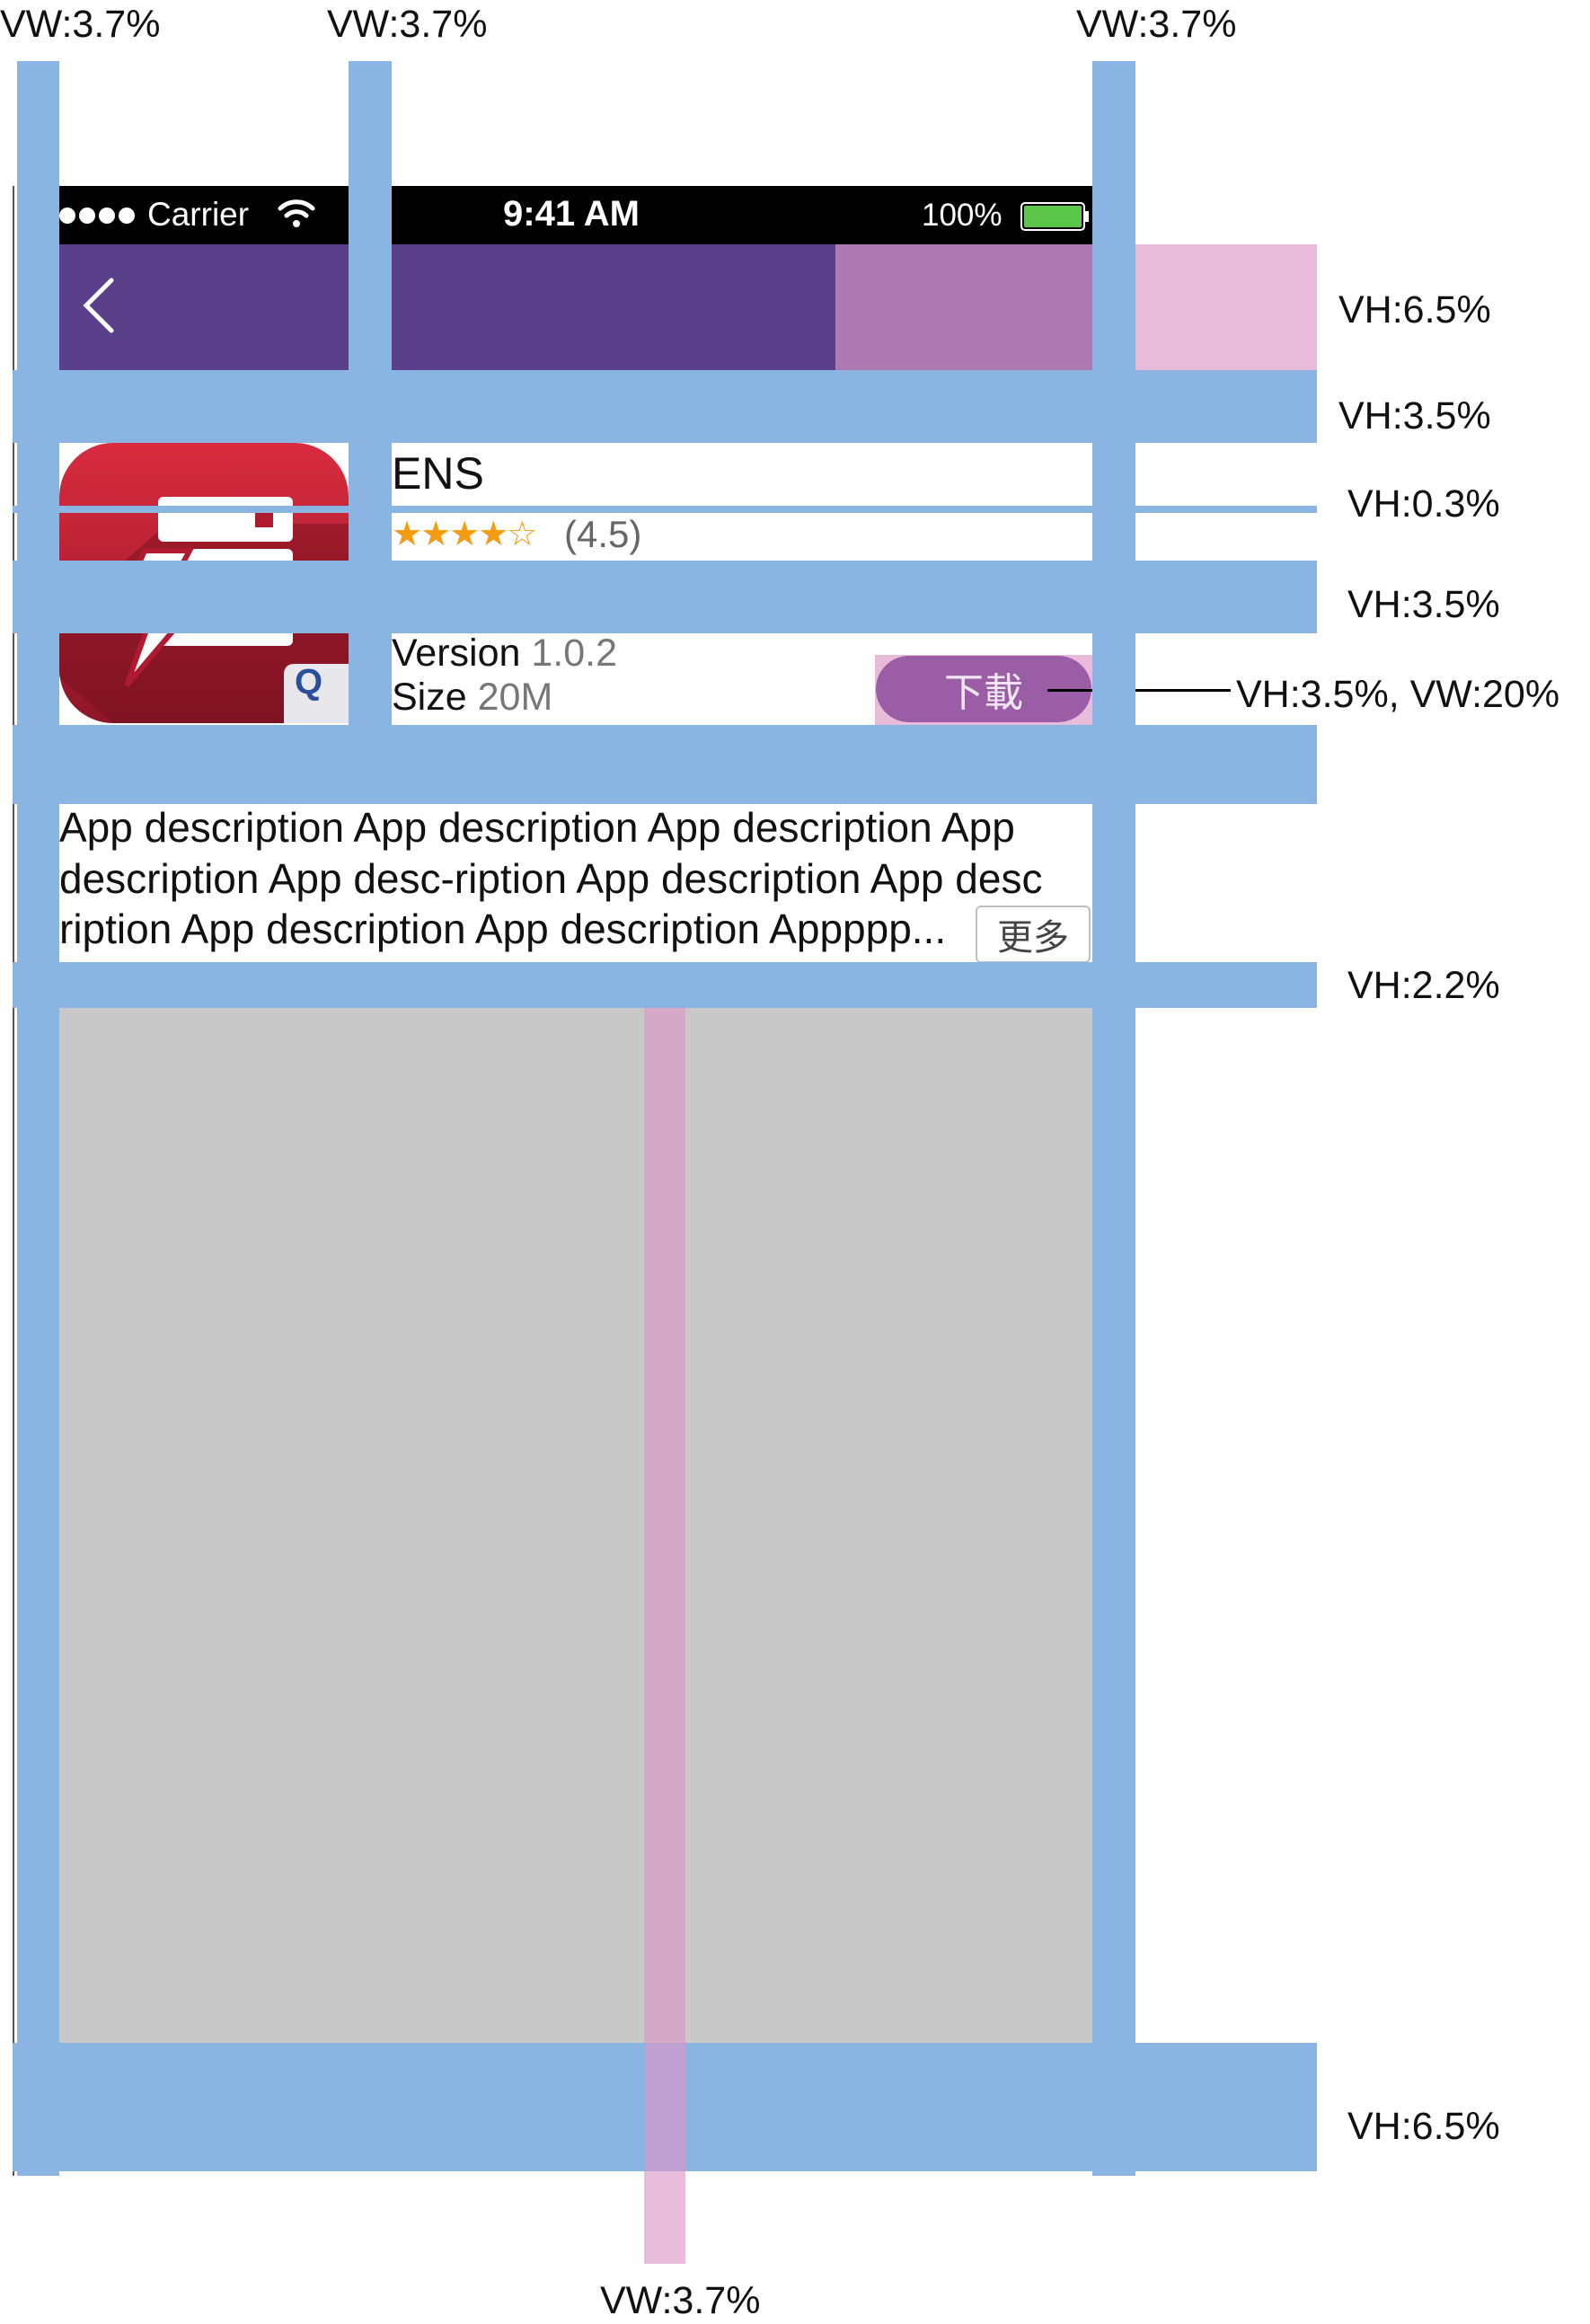  I want to click on label-vw-bottom: VW:3.7%, so click(680, 2300).